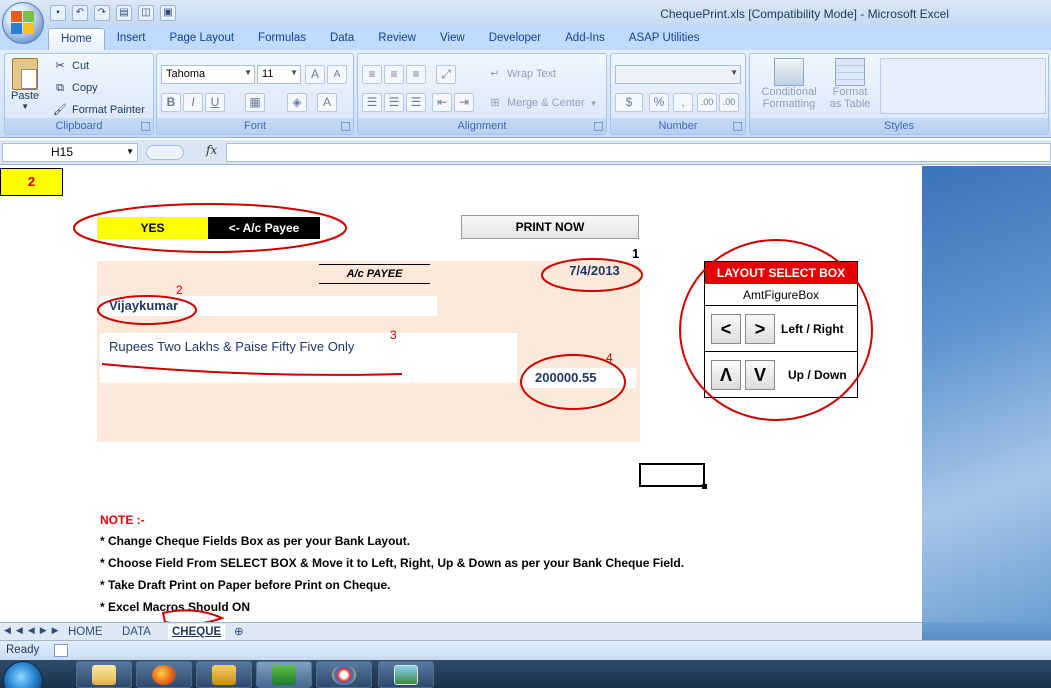 Image resolution: width=1051 pixels, height=688 pixels. I want to click on bold-button: B, so click(171, 102).